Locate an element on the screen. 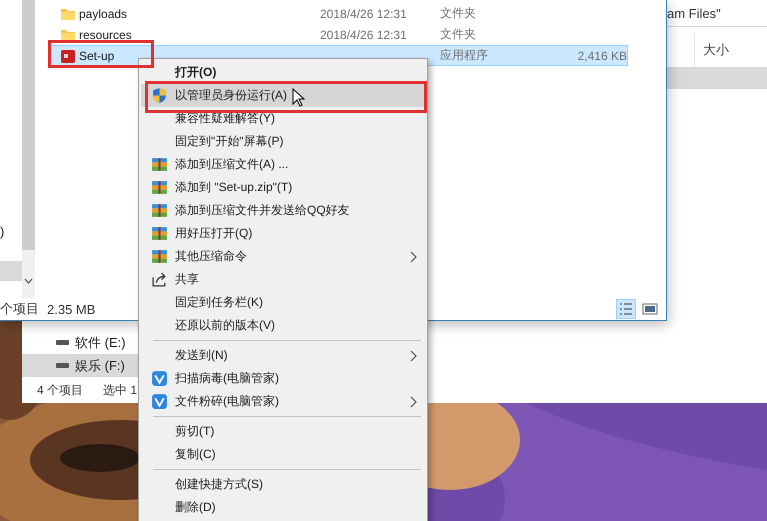  menu-item: 用好压打开(Q) is located at coordinates (283, 233).